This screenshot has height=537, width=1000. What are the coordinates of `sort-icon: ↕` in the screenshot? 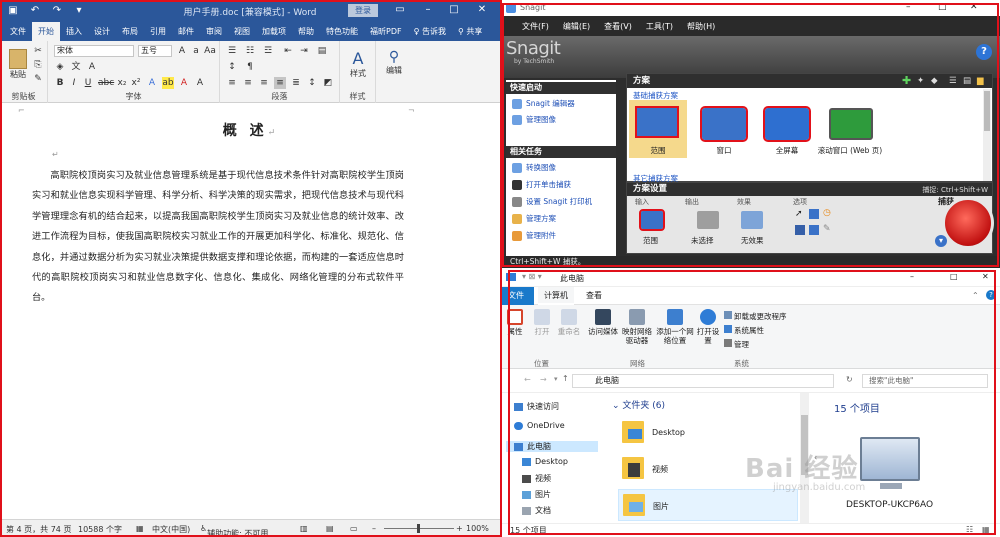 It's located at (232, 67).